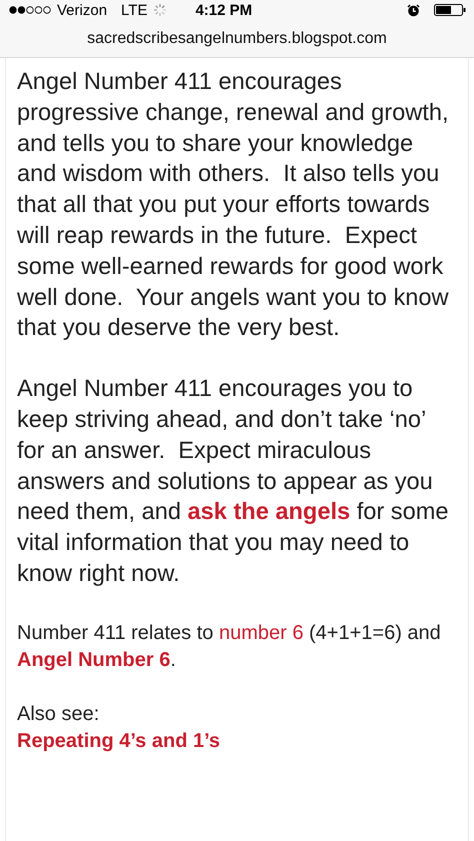 The image size is (474, 841). Describe the element at coordinates (30, 10) in the screenshot. I see `signal-icon` at that location.